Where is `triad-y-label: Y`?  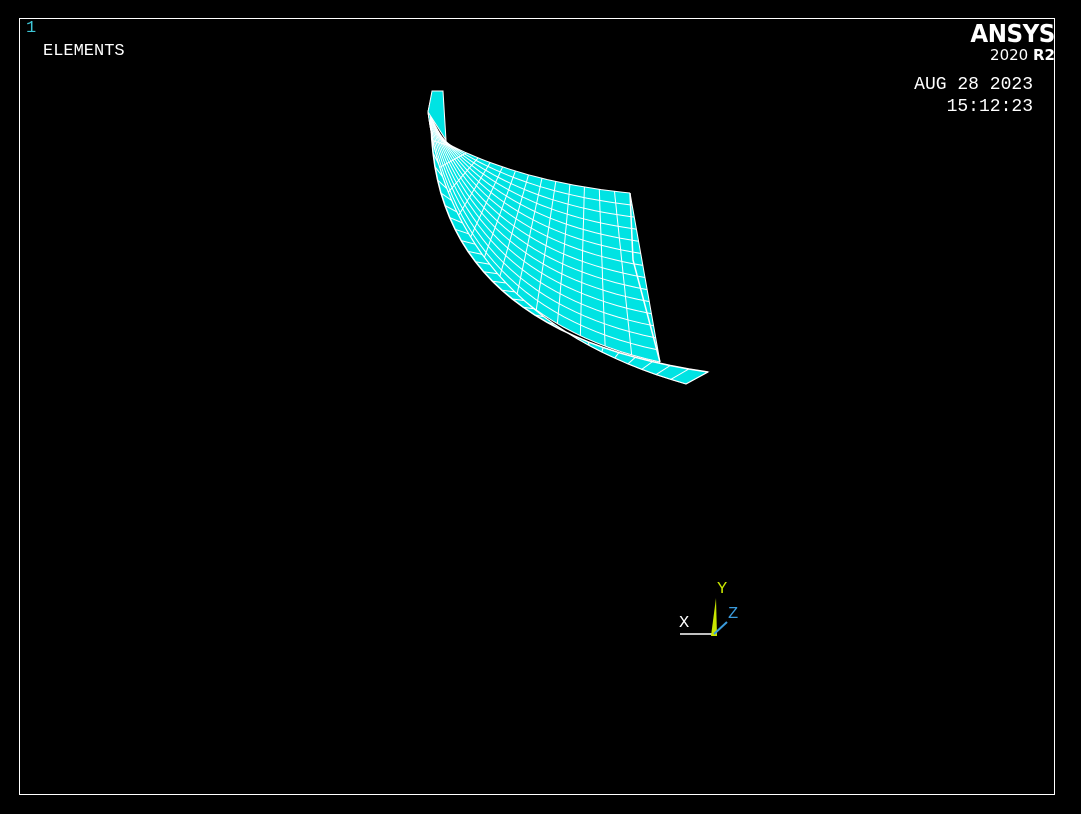 triad-y-label: Y is located at coordinates (722, 589).